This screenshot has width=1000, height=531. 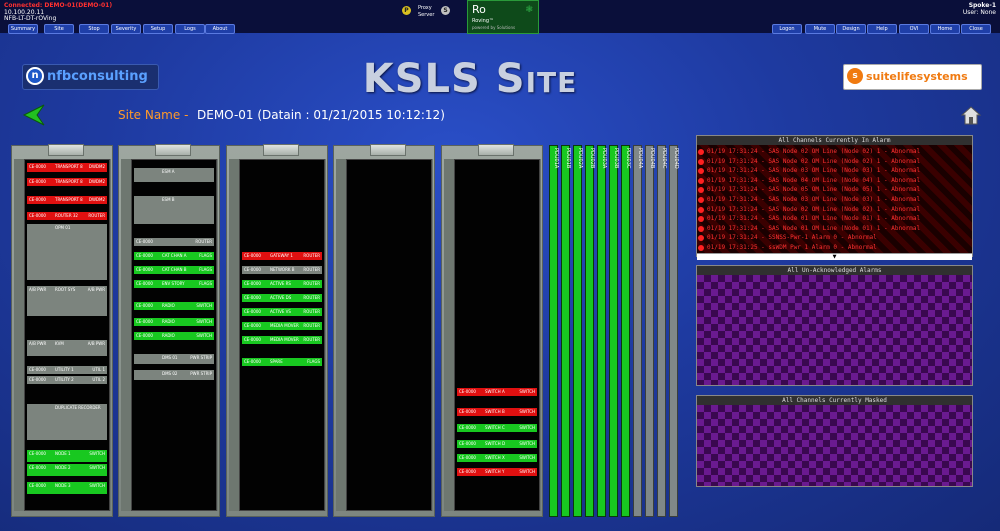 I want to click on pdu-strip: PDU04C, so click(x=662, y=331).